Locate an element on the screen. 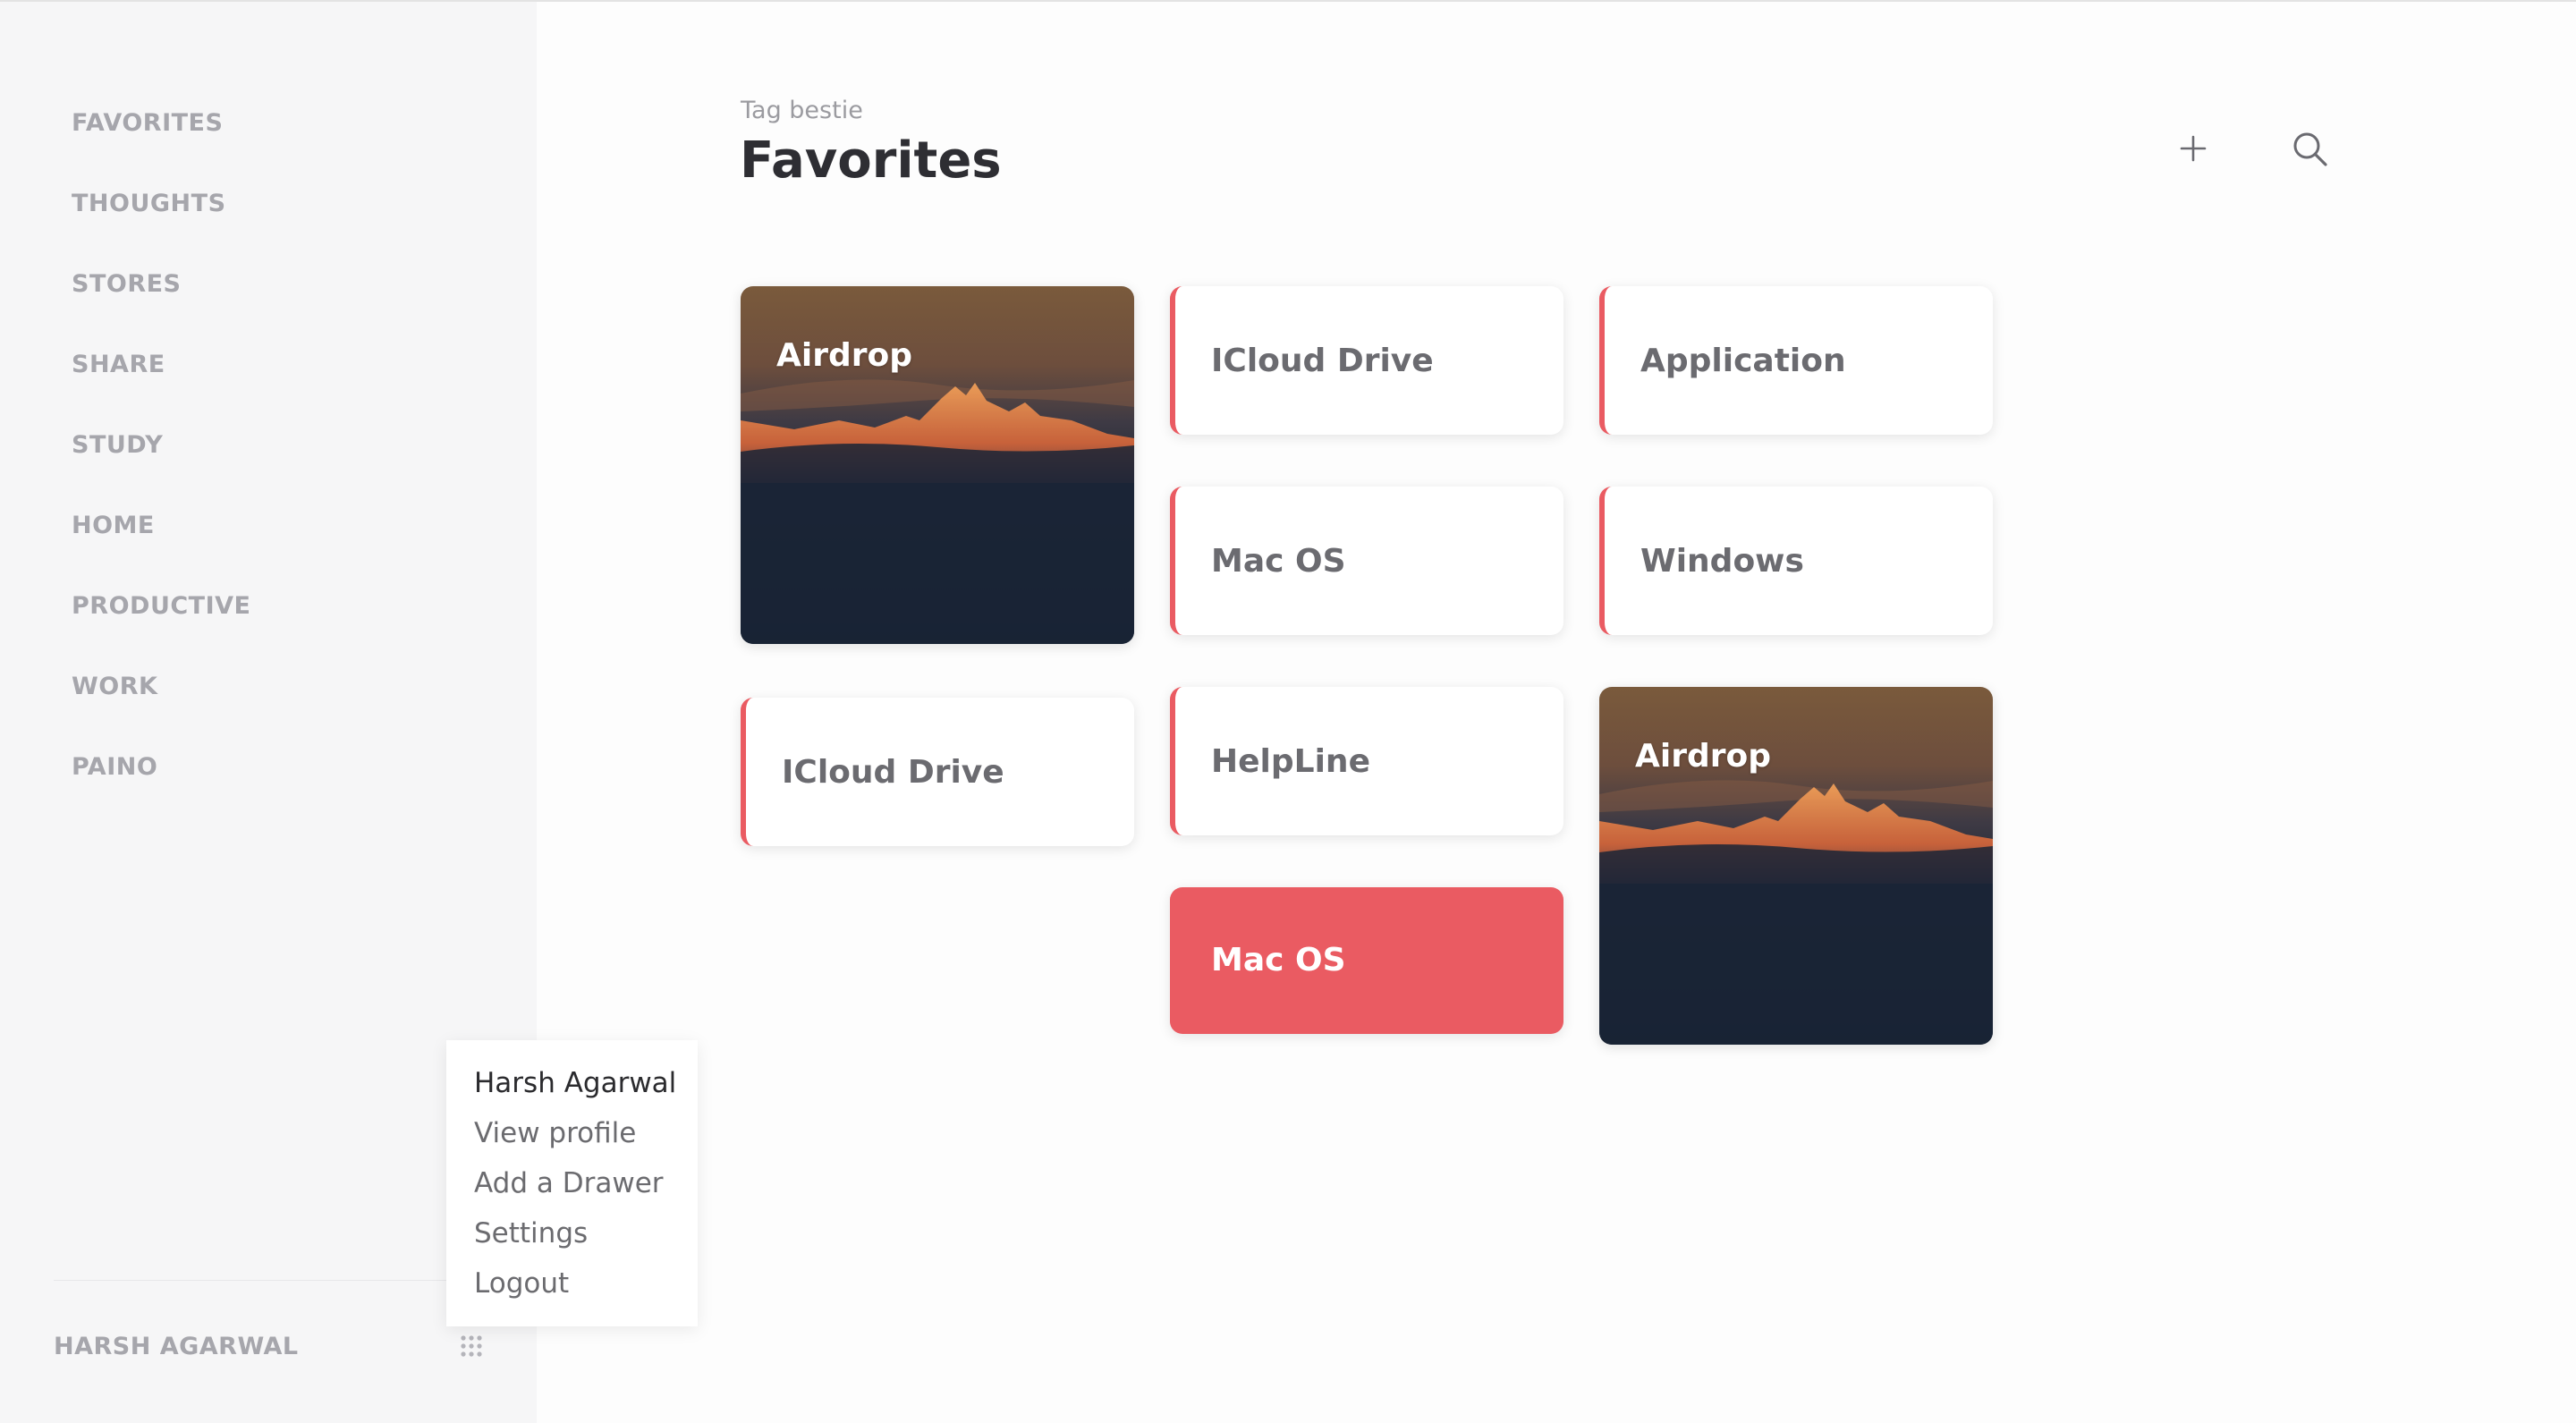 This screenshot has height=1423, width=2576. plus-icon is located at coordinates (2193, 148).